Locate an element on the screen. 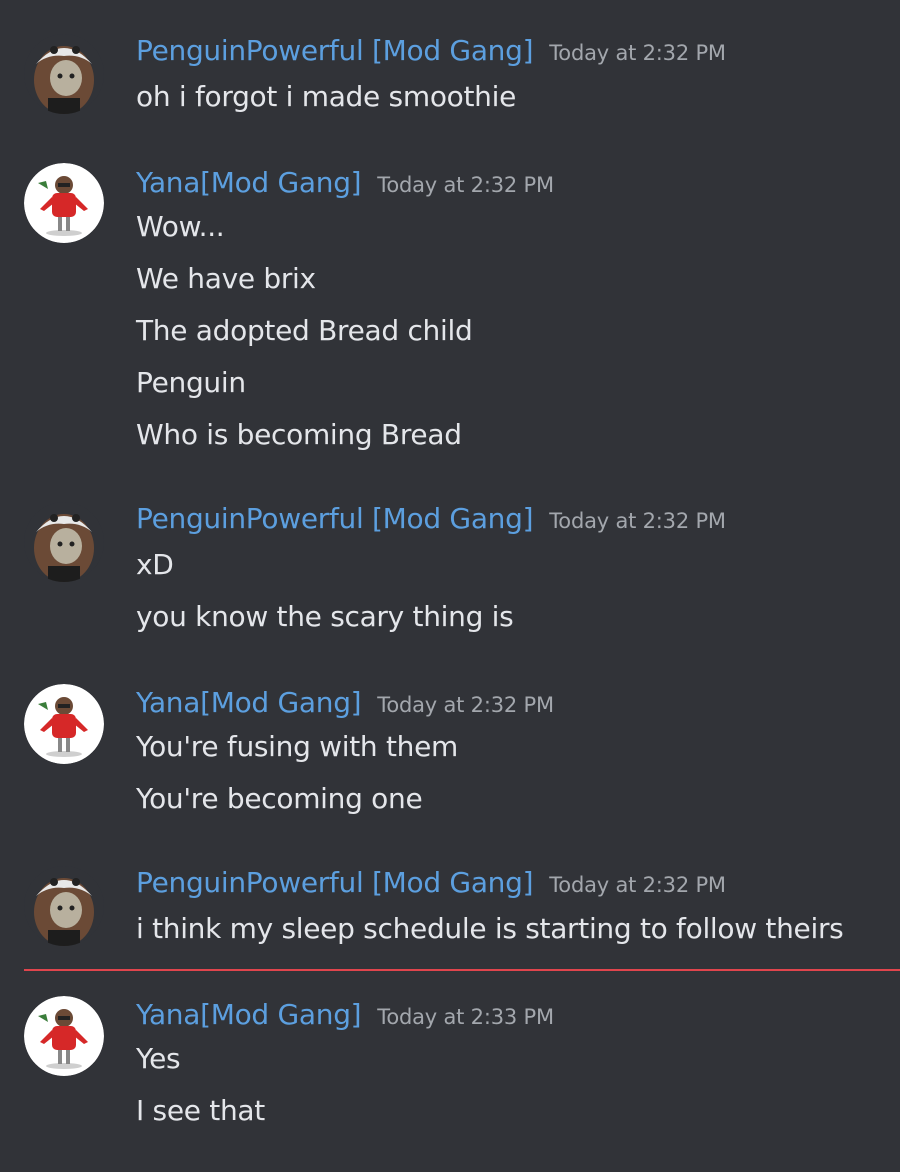 Image resolution: width=900 pixels, height=1172 pixels. message-text: Yes is located at coordinates (158, 1058).